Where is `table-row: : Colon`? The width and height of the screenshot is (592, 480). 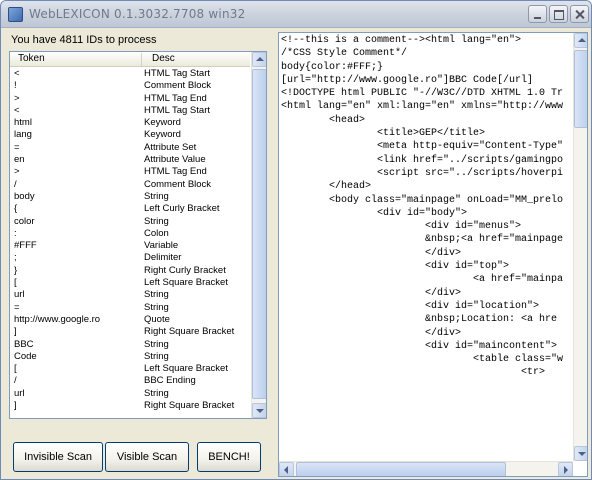 table-row: : Colon is located at coordinates (130, 234).